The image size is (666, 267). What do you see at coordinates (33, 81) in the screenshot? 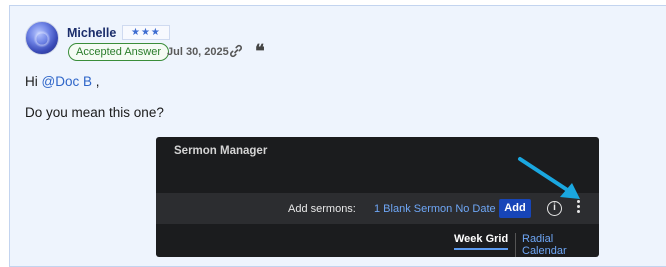
I see `greeting-prefix: Hi` at bounding box center [33, 81].